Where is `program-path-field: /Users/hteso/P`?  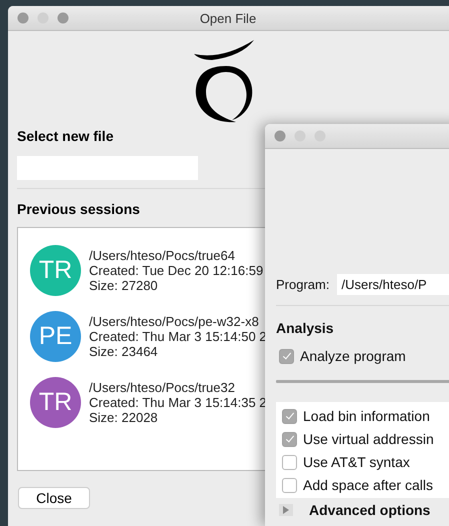
program-path-field: /Users/hteso/P is located at coordinates (393, 284).